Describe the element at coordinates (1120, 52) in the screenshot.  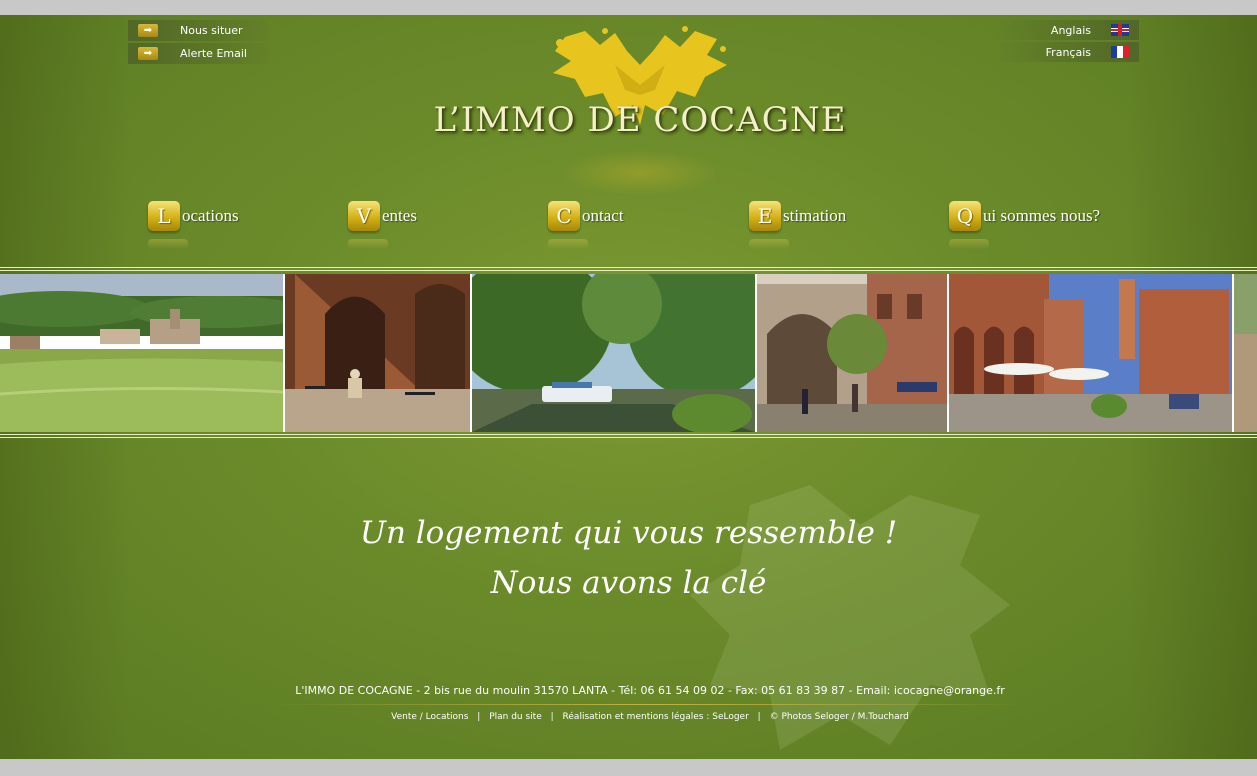
I see `france-flag-icon` at that location.